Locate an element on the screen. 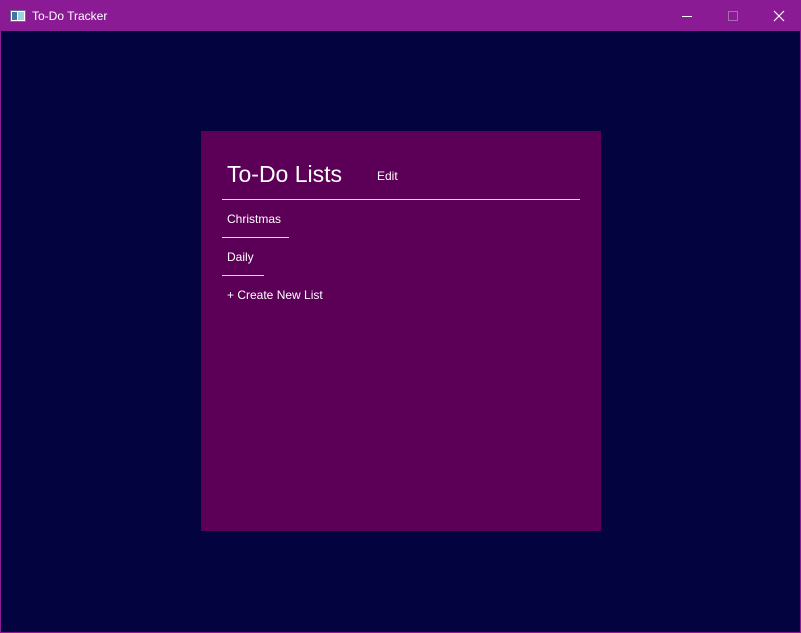 The height and width of the screenshot is (633, 801). list-item-divider is located at coordinates (243, 275).